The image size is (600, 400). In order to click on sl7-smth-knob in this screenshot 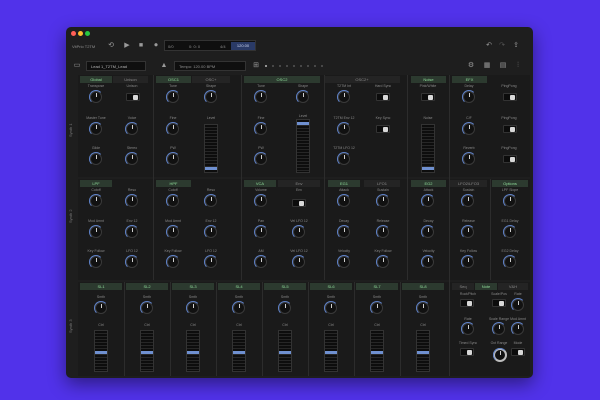, I will do `click(377, 308)`.